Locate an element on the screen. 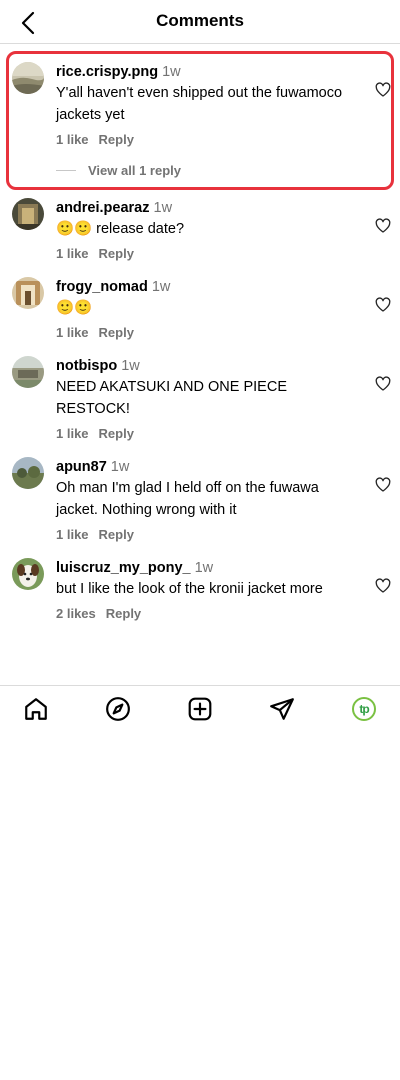  view-replies-label: View all 1 reply is located at coordinates (134, 170).